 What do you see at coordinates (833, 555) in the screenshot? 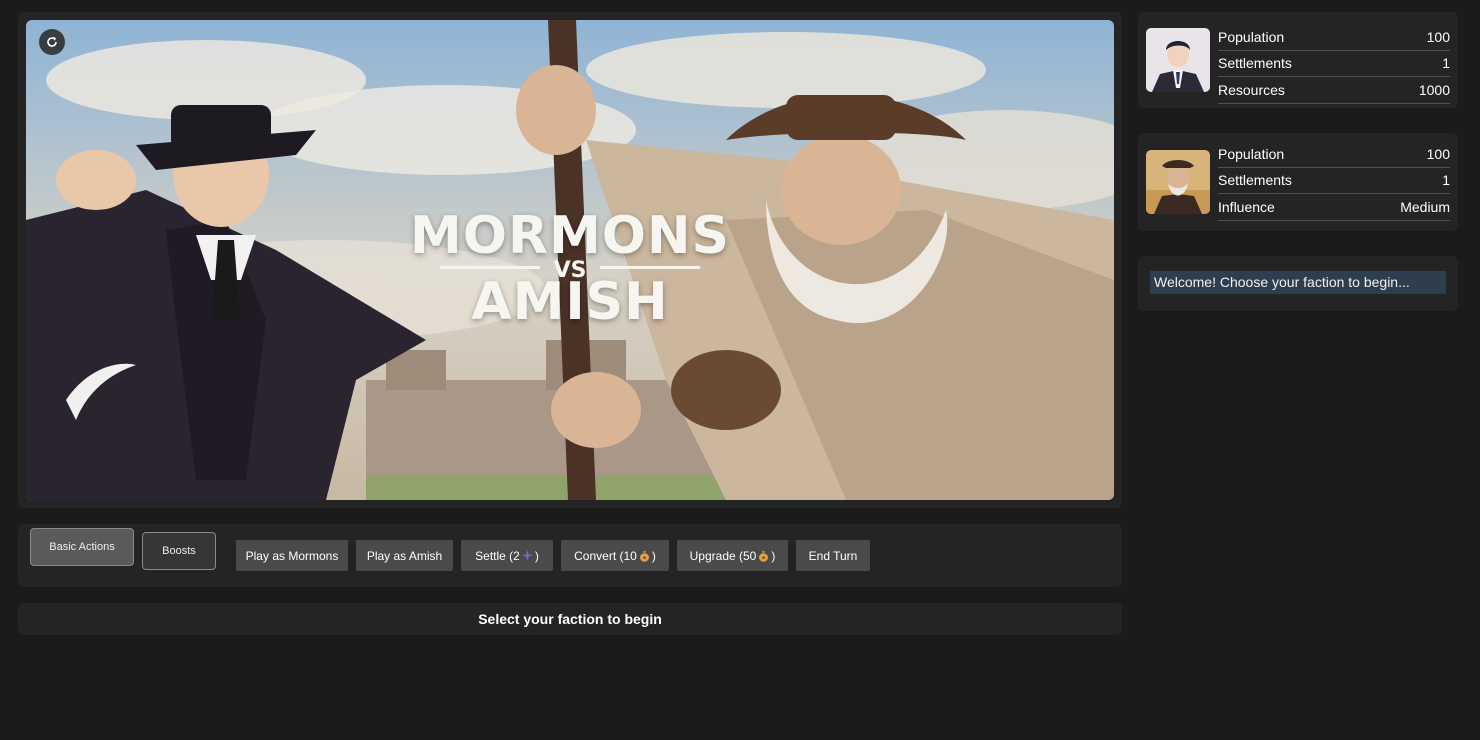
I see `end-turn-button: End Turn` at bounding box center [833, 555].